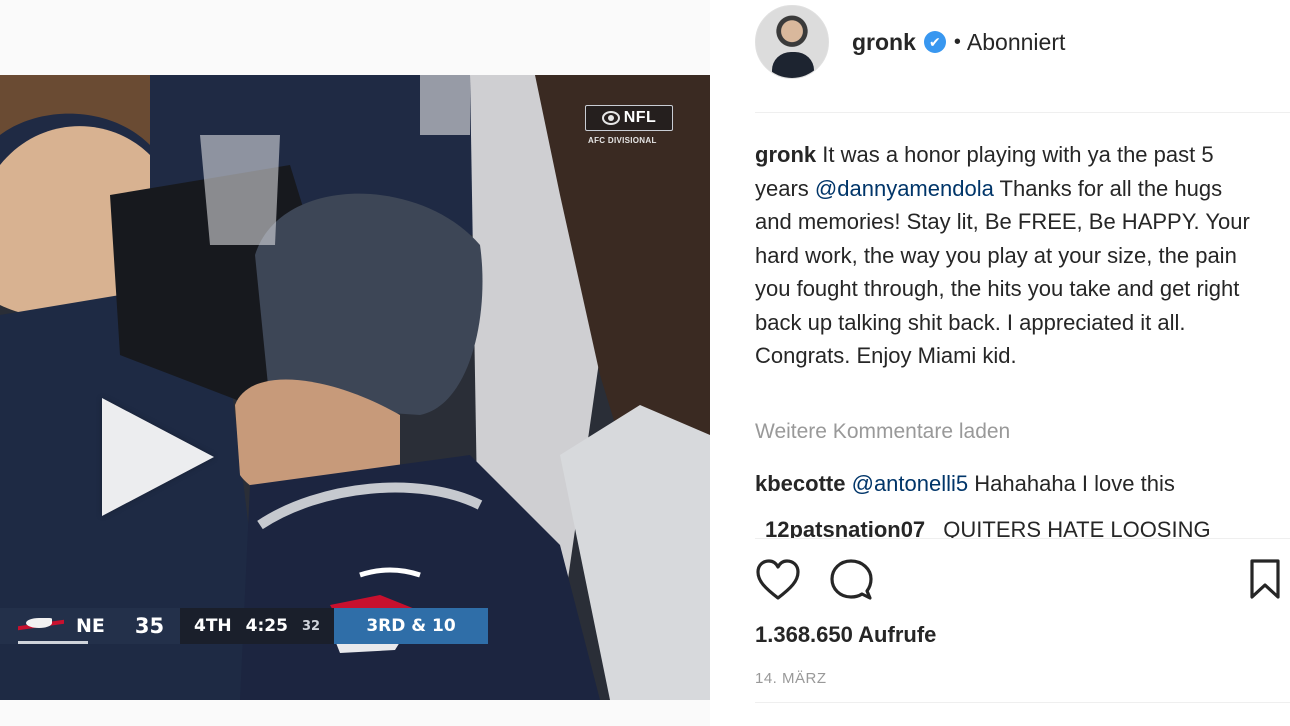 The width and height of the screenshot is (1290, 726). Describe the element at coordinates (53, 642) in the screenshot. I see `scorebug-underline` at that location.